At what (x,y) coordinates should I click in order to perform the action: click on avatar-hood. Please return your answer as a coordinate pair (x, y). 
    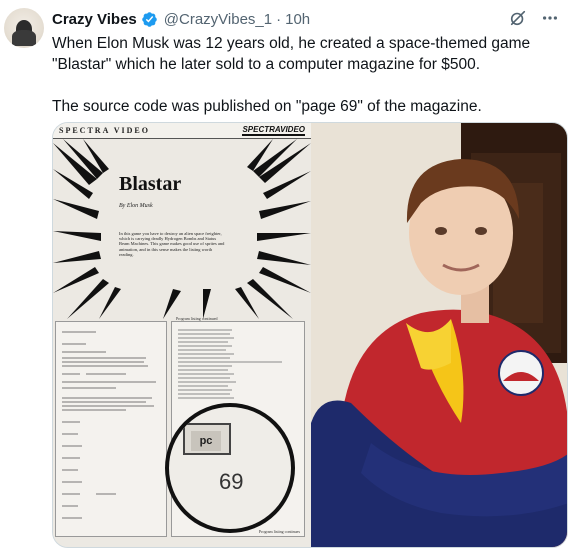
    Looking at the image, I should click on (24, 38).